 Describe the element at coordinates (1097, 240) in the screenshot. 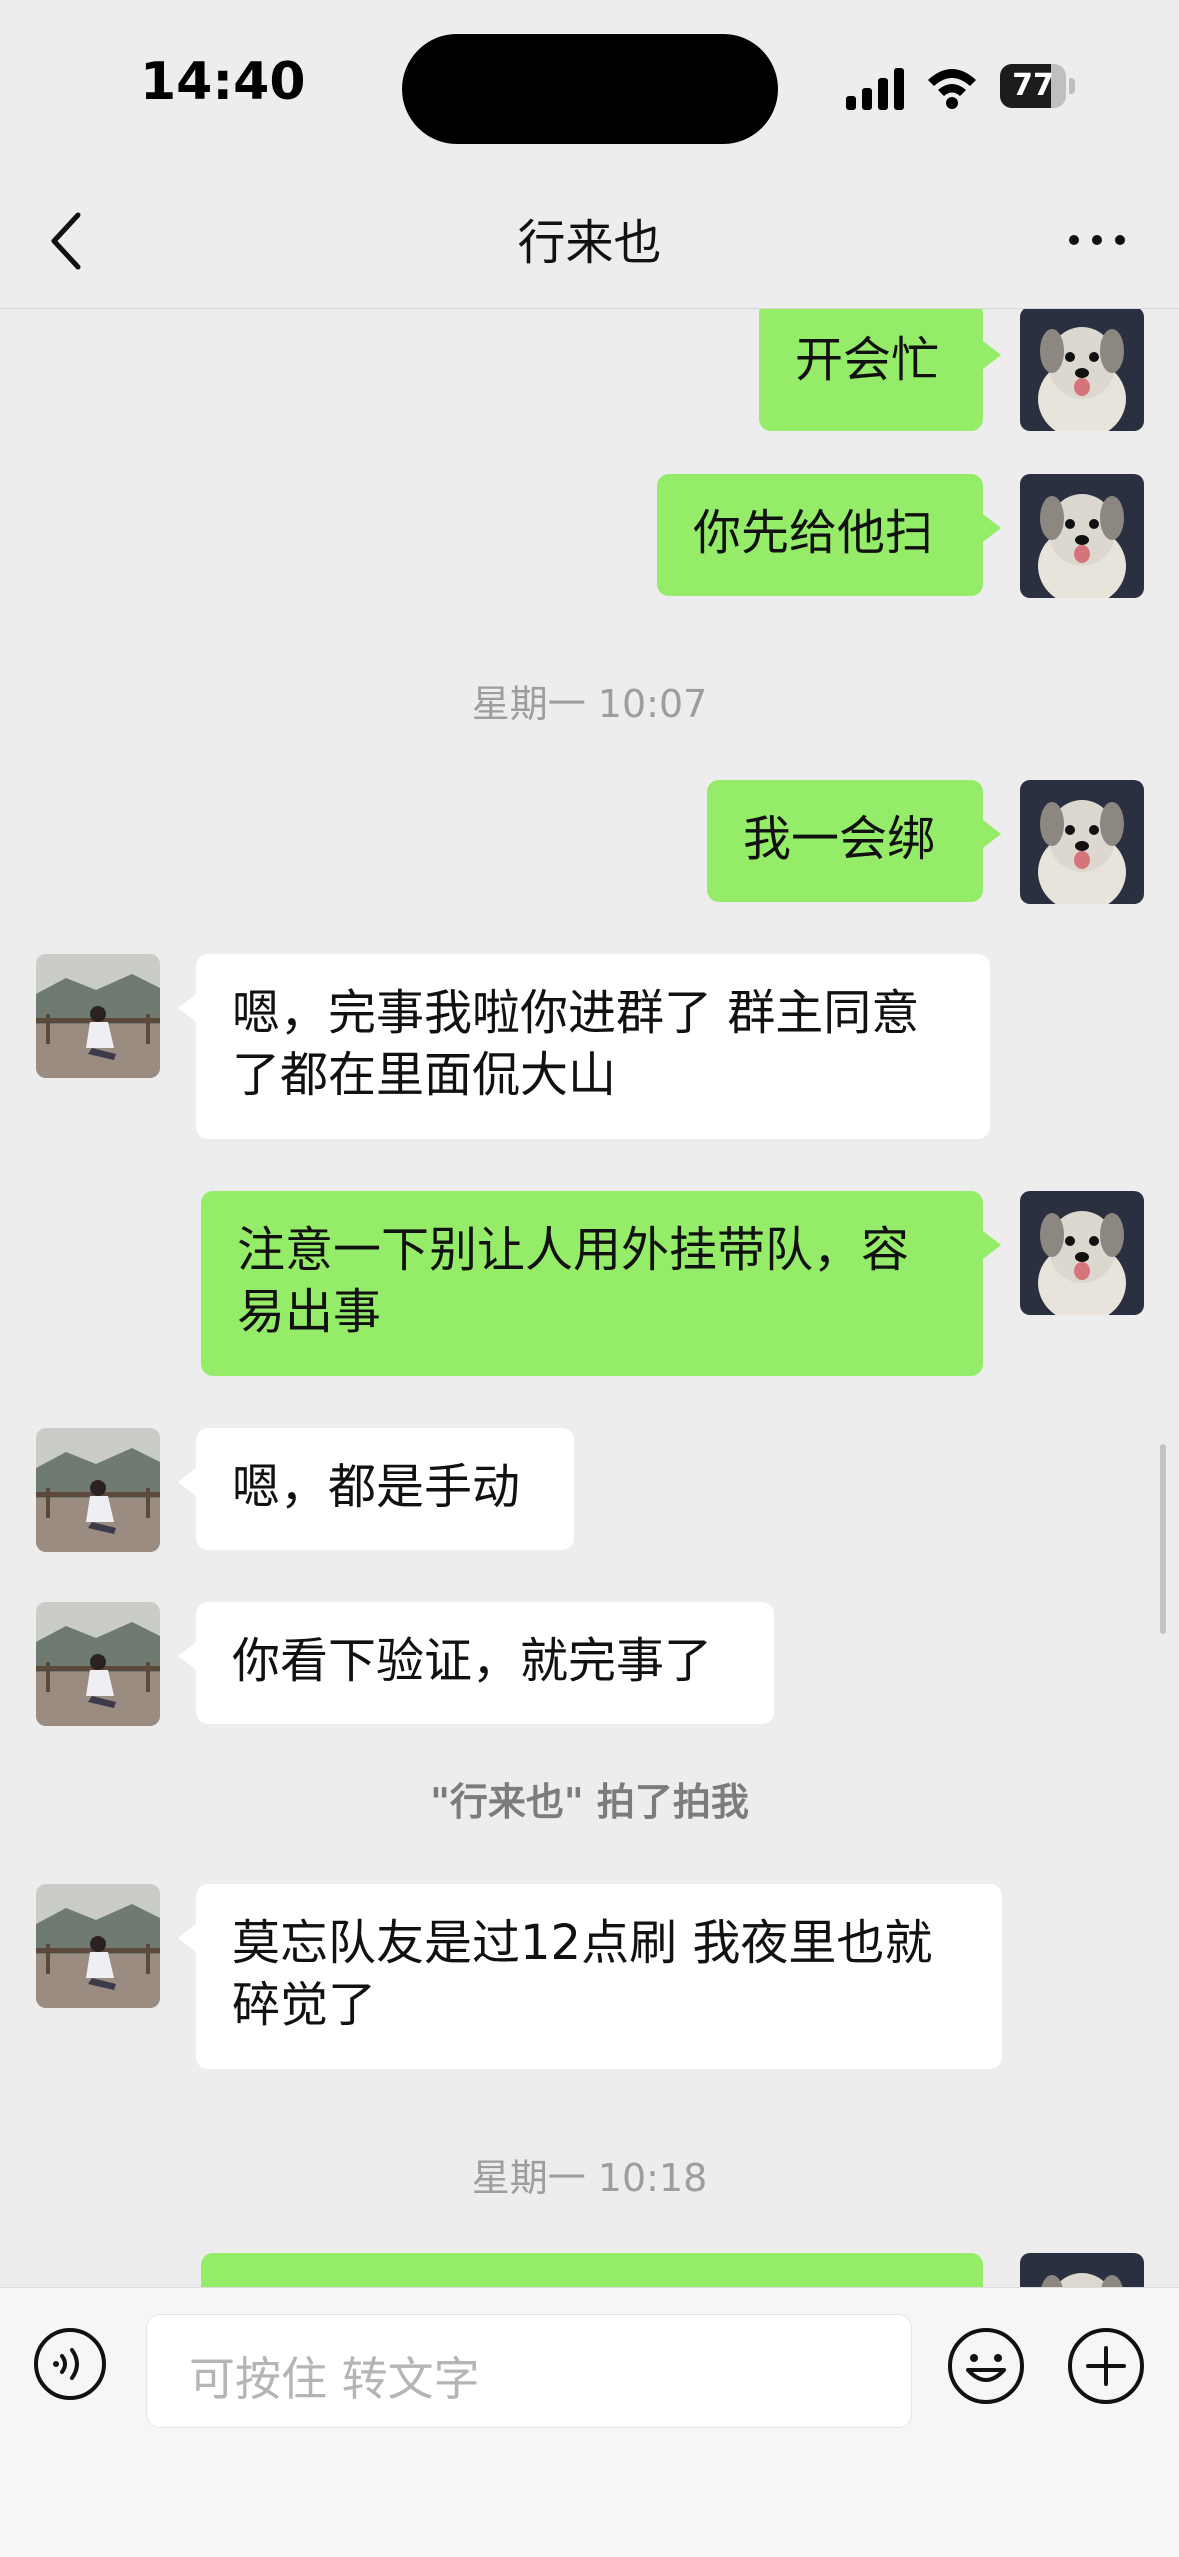

I see `more-dots-icon` at that location.